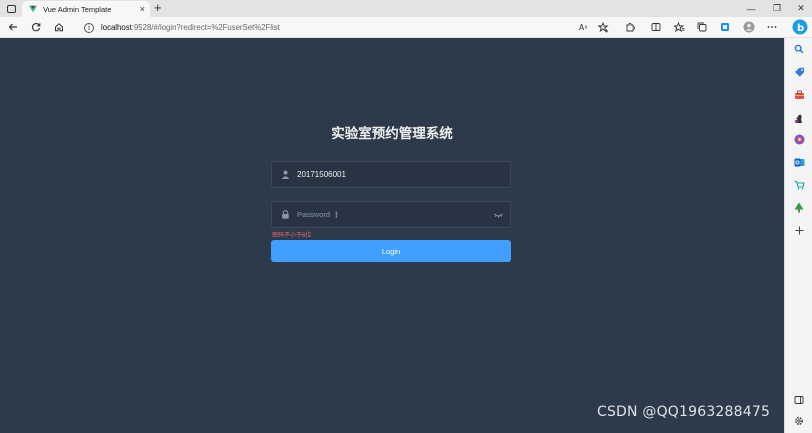 The height and width of the screenshot is (433, 812). I want to click on page-title: 实验室预约管理系统, so click(392, 134).